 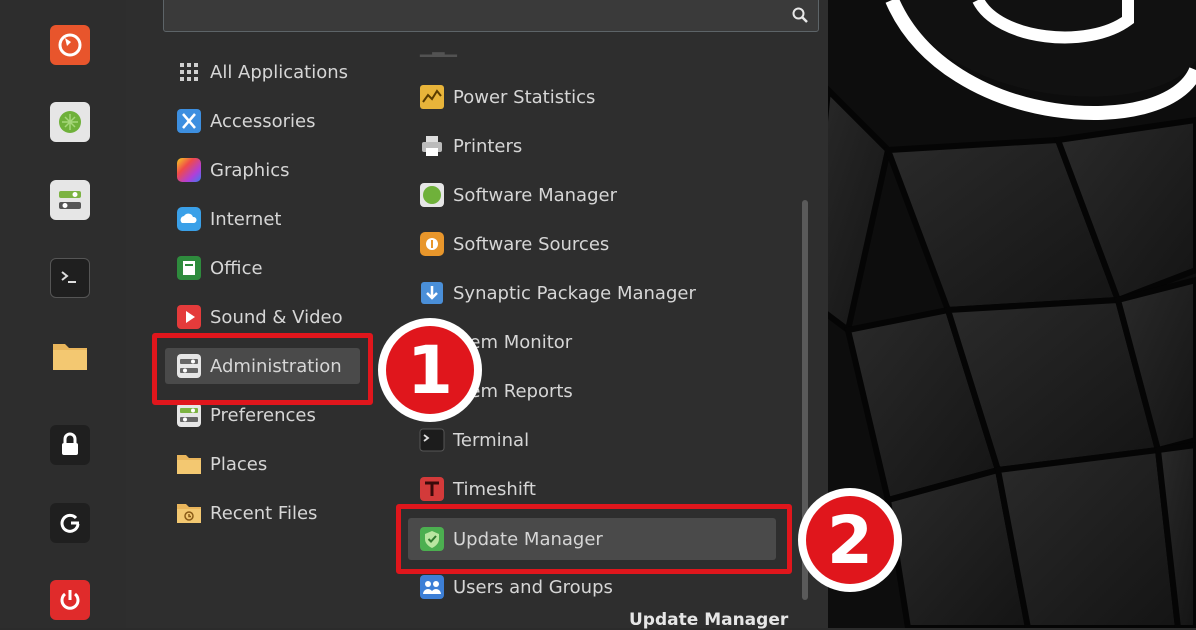 What do you see at coordinates (432, 539) in the screenshot?
I see `update-manager-icon` at bounding box center [432, 539].